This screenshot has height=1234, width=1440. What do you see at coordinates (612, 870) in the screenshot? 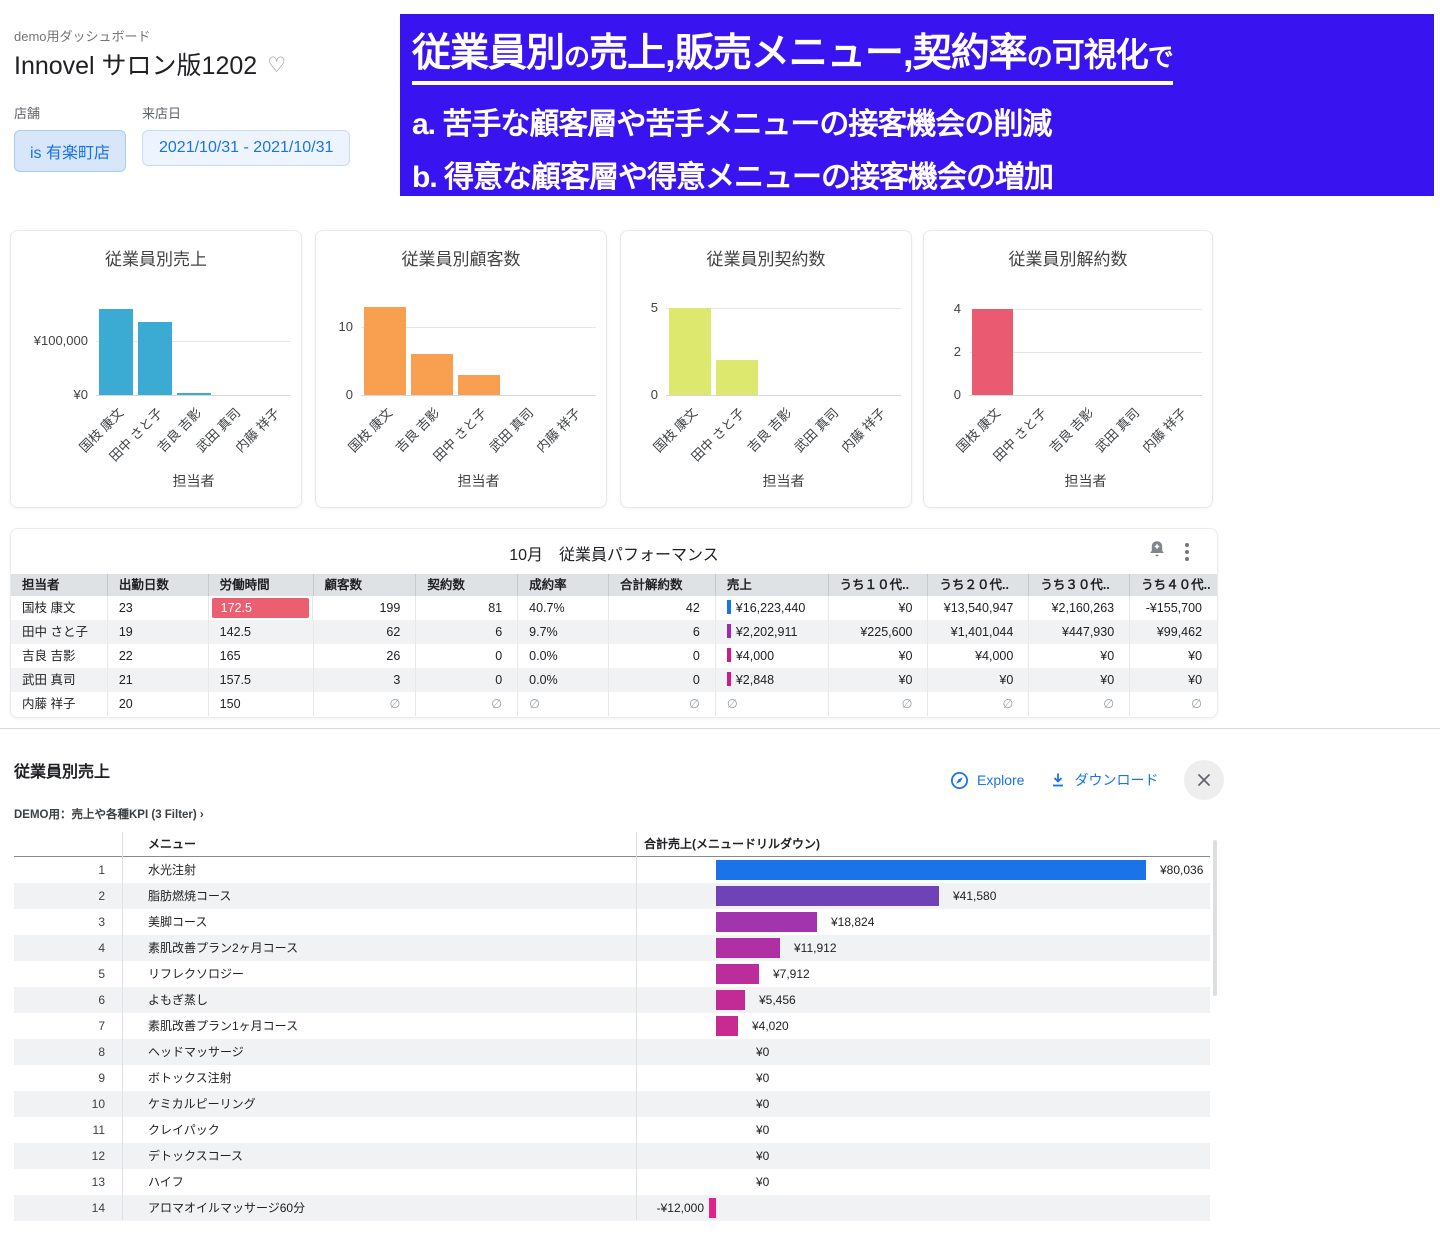
I see `list-item: 1 水光注射 ¥80,036` at bounding box center [612, 870].